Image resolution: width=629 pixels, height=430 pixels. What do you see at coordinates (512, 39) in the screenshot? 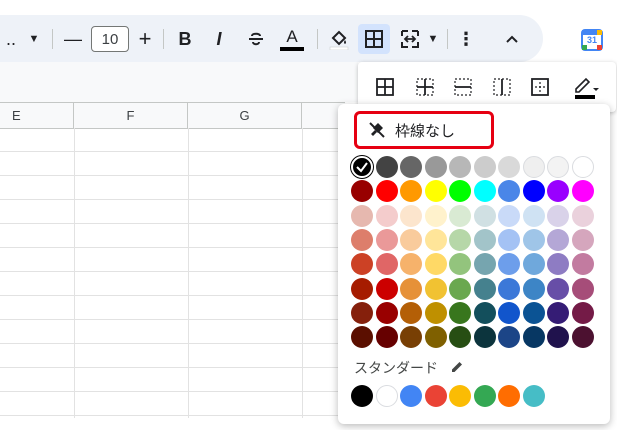
I see `collapse-toolbar-button` at bounding box center [512, 39].